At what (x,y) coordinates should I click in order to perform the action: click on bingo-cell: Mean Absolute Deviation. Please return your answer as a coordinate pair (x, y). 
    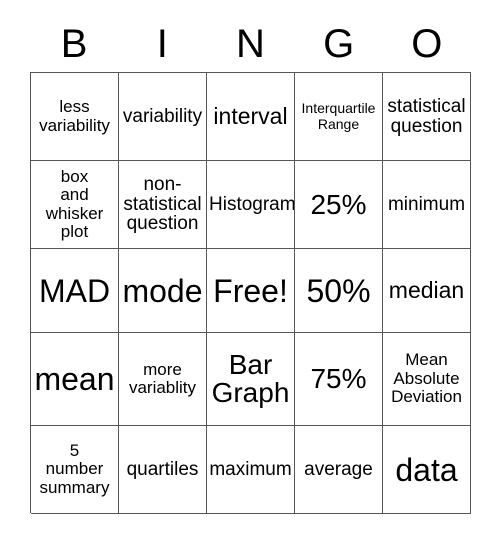
    Looking at the image, I should click on (427, 379).